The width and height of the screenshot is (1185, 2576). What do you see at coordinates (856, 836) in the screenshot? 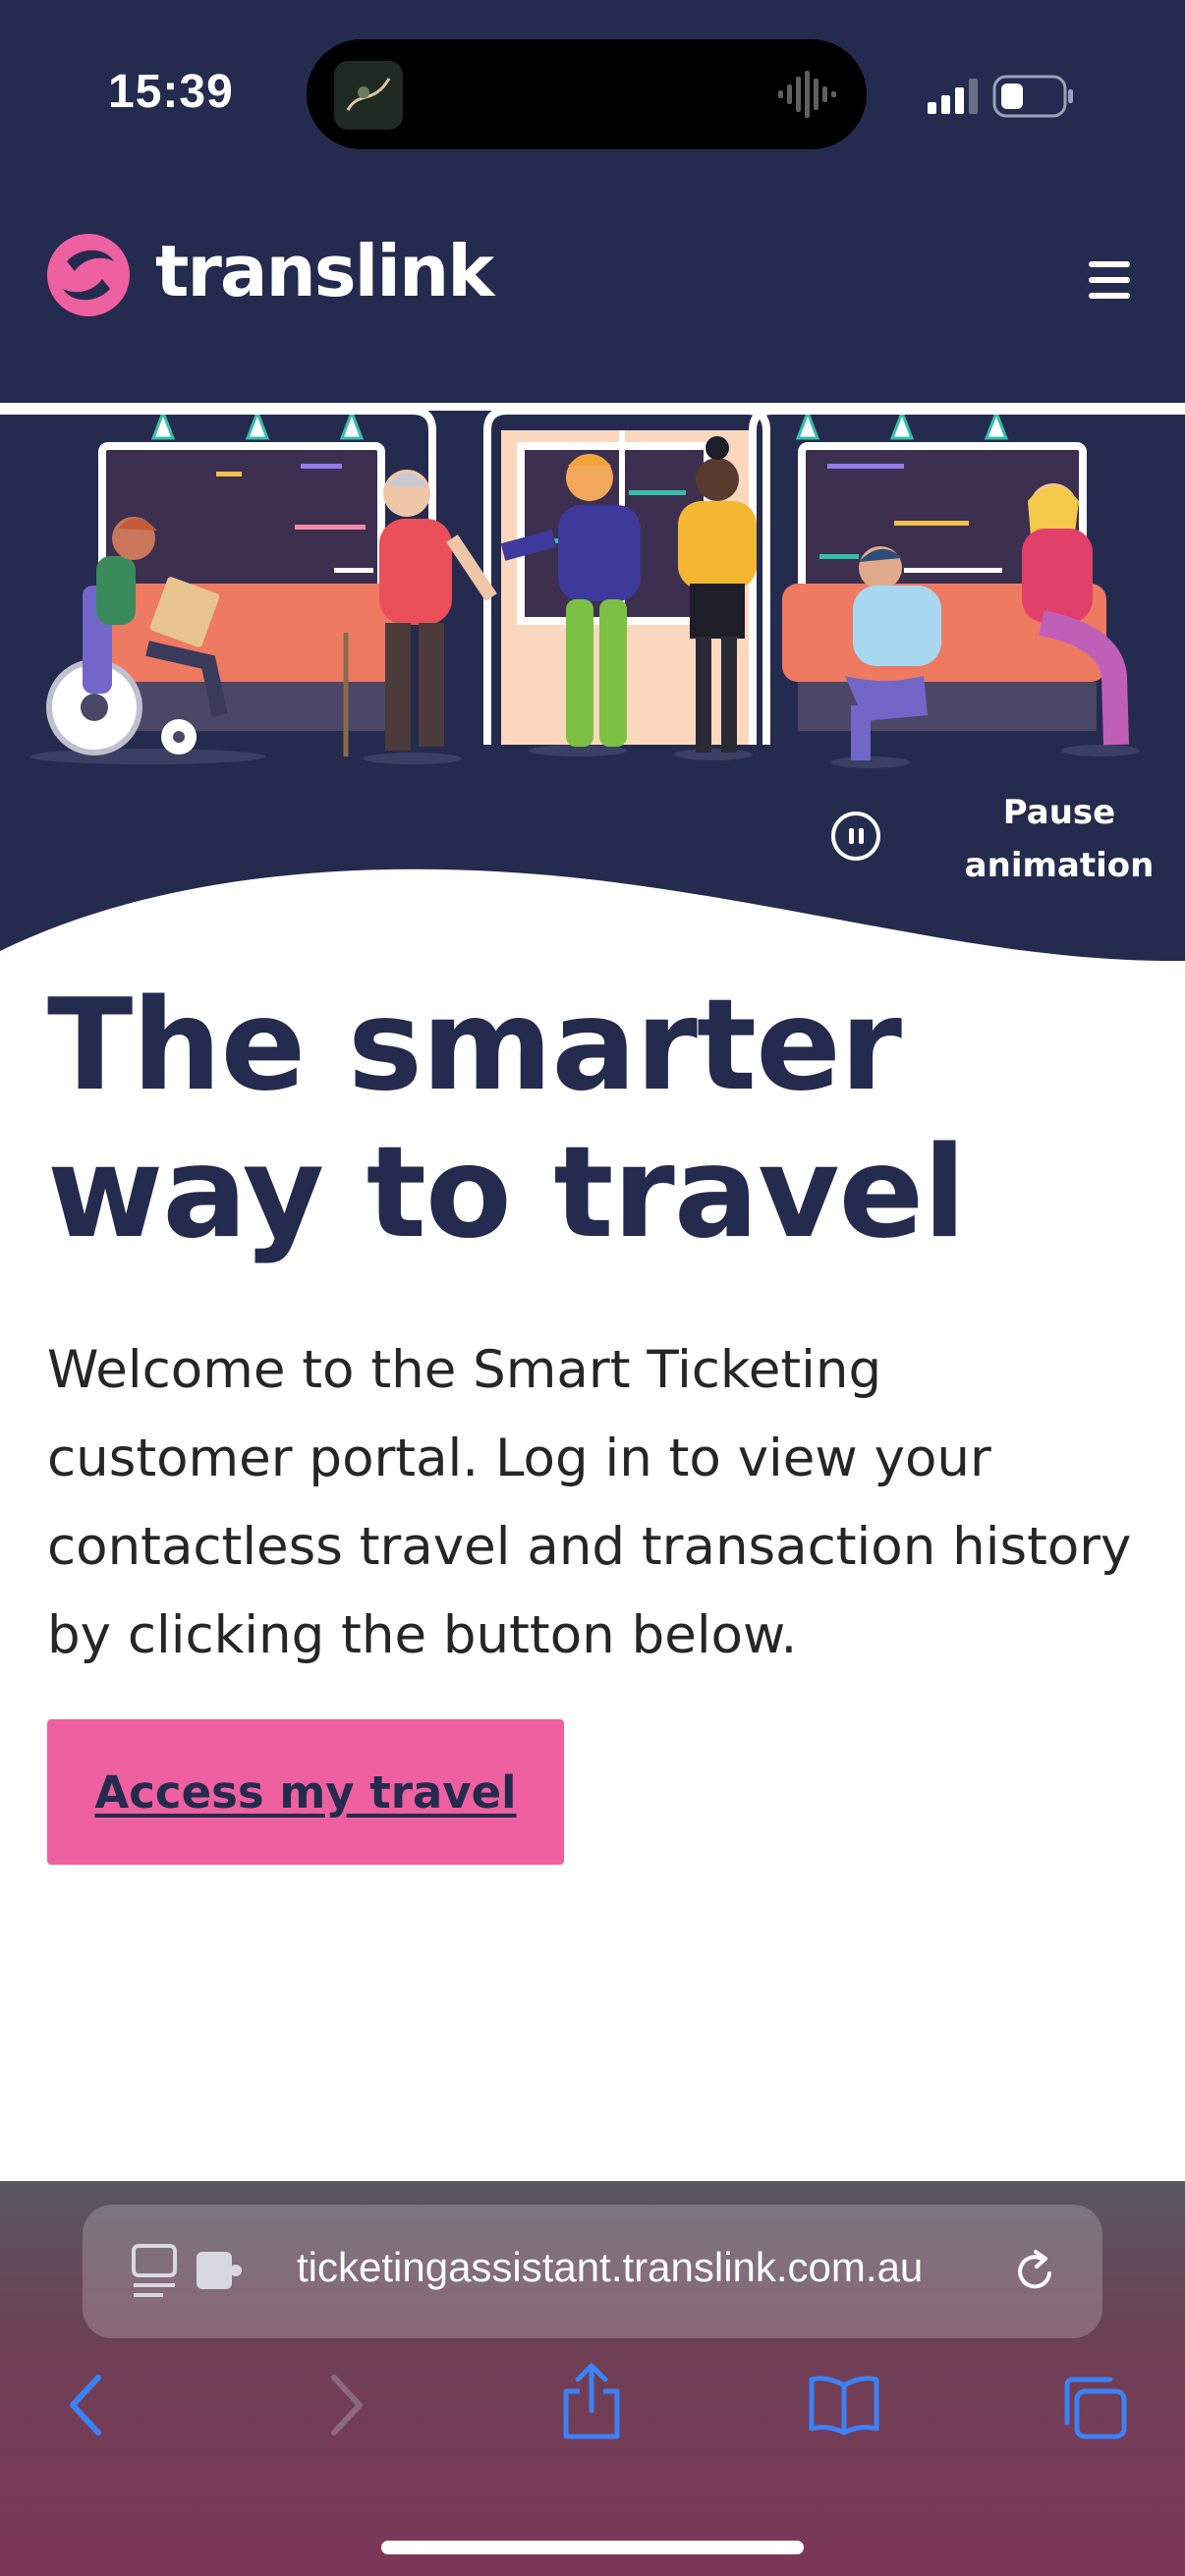
I see `pause-animation-button` at bounding box center [856, 836].